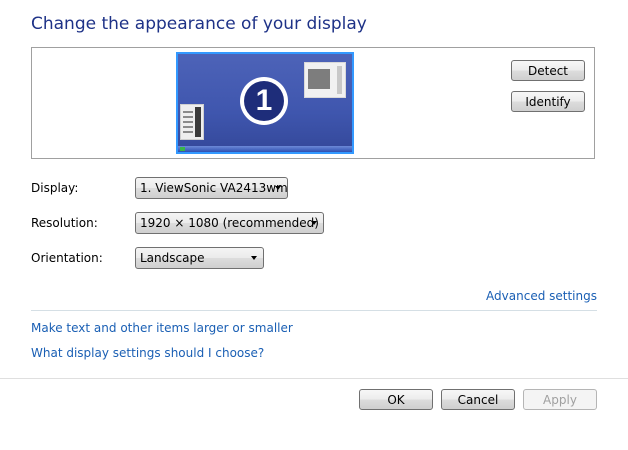 This screenshot has height=450, width=628. What do you see at coordinates (182, 149) in the screenshot?
I see `start-orb-icon` at bounding box center [182, 149].